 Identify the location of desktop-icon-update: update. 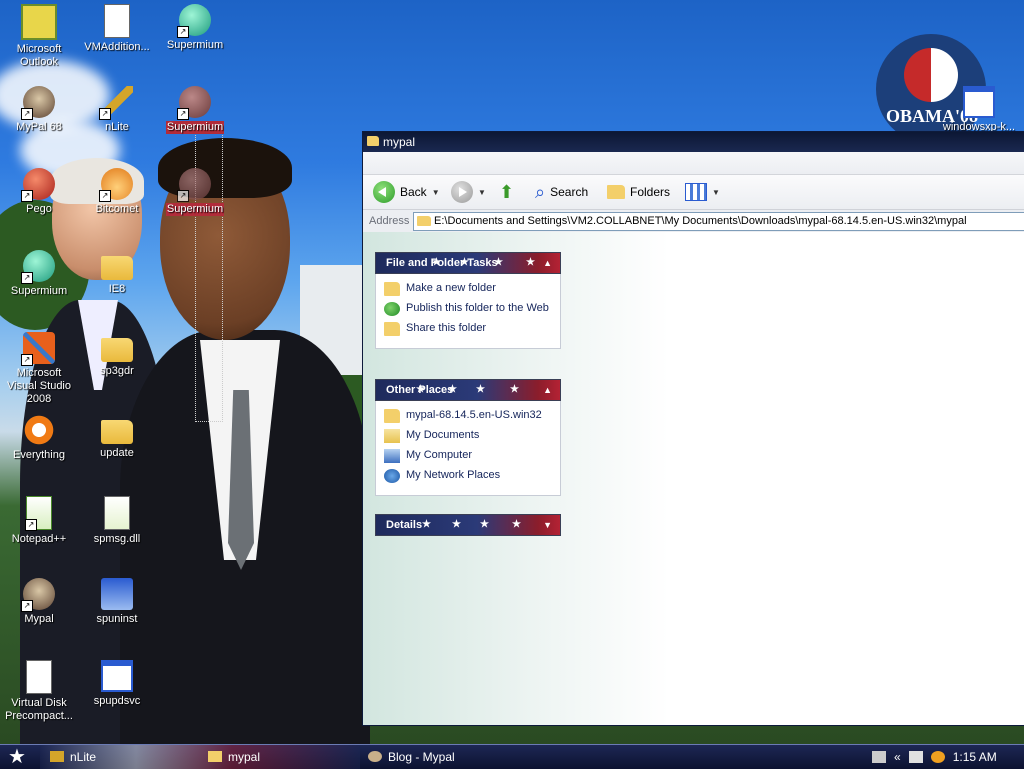
(117, 437).